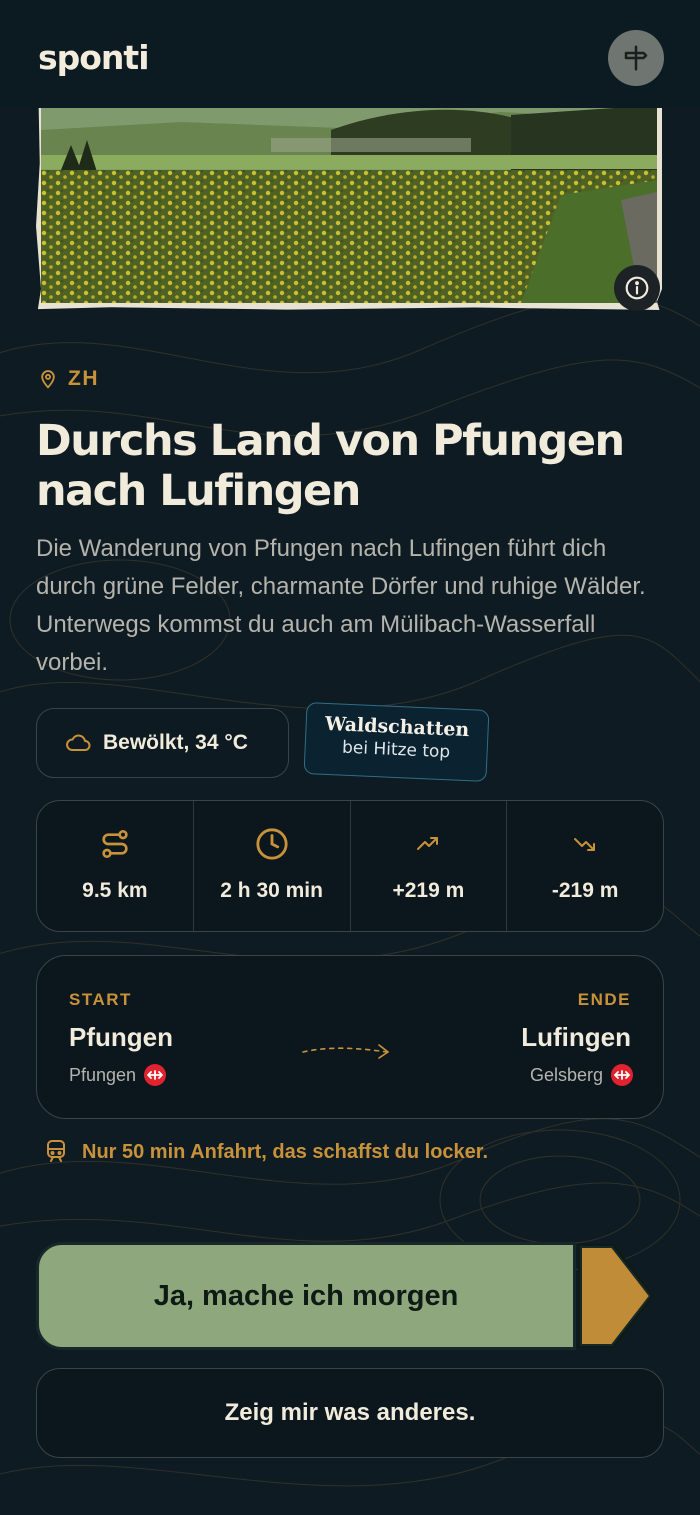 Image resolution: width=700 pixels, height=1515 pixels. What do you see at coordinates (100, 999) in the screenshot?
I see `start-label: START` at bounding box center [100, 999].